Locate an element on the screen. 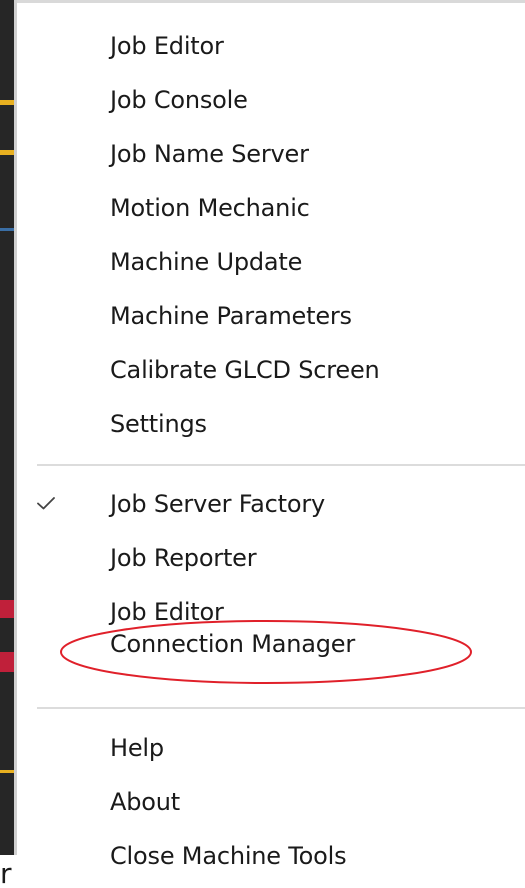 The image size is (525, 888). menu-item-label: About is located at coordinates (145, 802).